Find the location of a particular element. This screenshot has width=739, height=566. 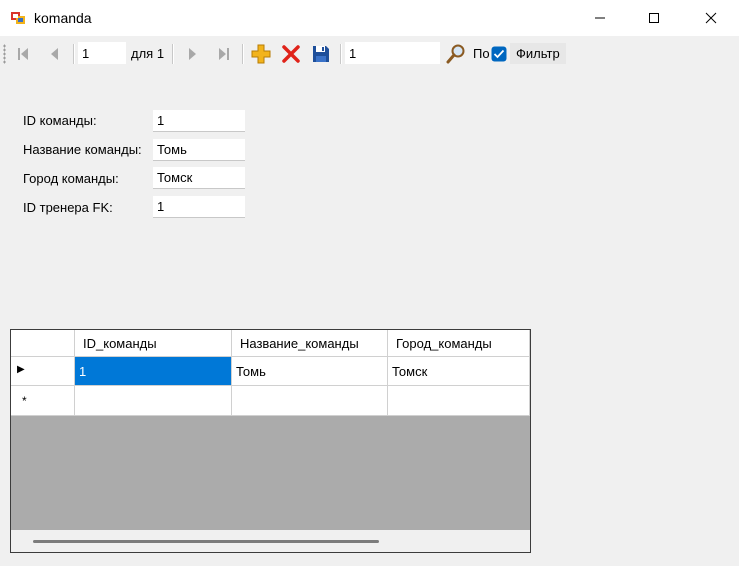

maximize-button is located at coordinates (654, 18).